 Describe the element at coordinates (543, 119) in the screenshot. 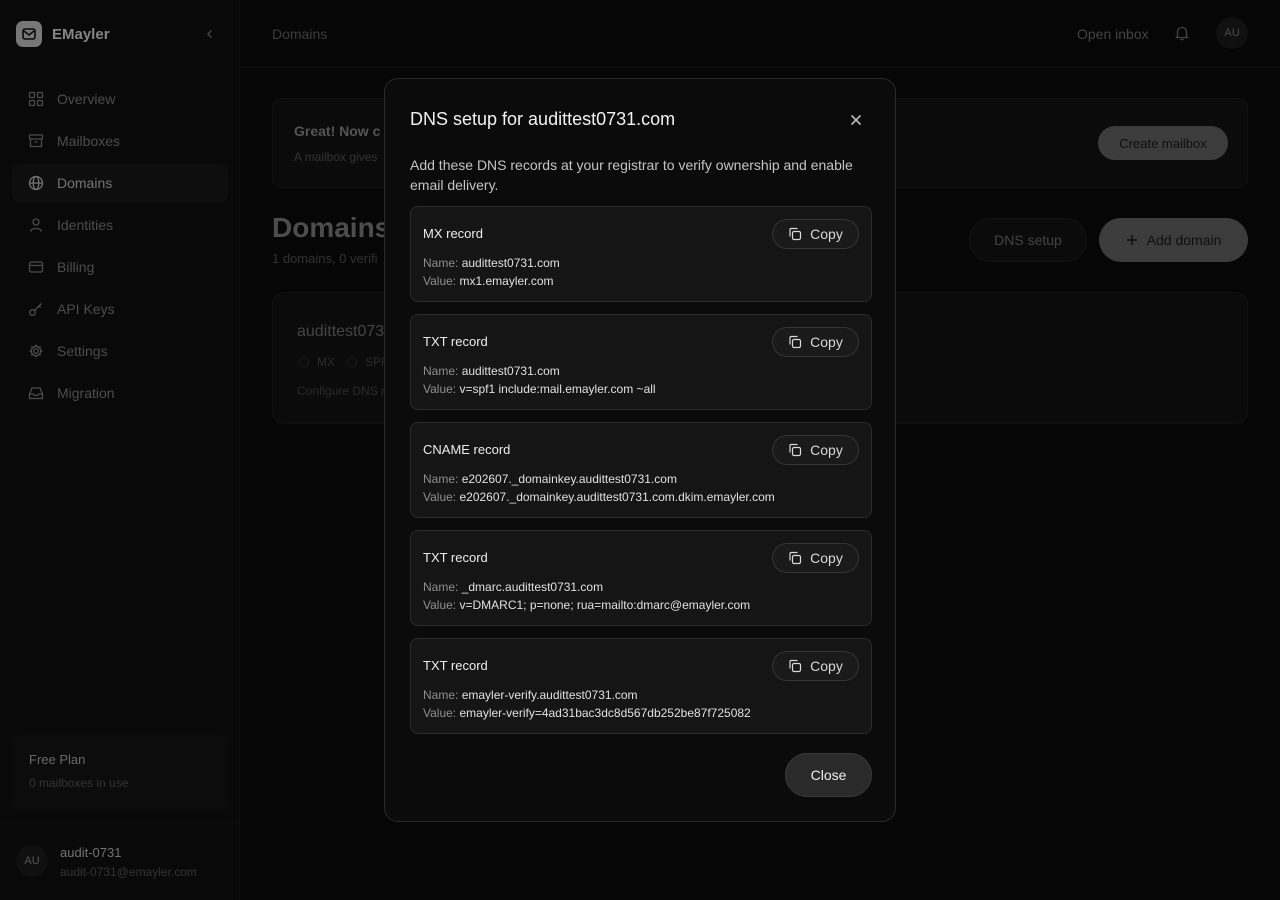

I see `dialog-title: DNS setup for audittest0731.com` at that location.